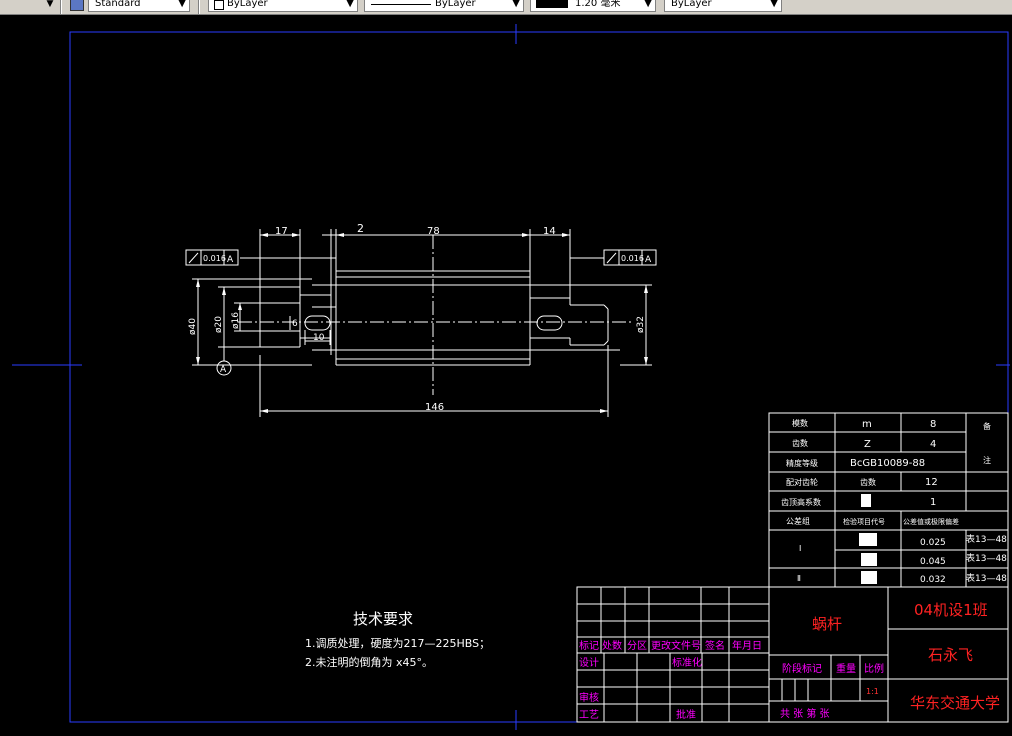  Describe the element at coordinates (802, 482) in the screenshot. I see `param-label-mating: 配对齿轮` at that location.